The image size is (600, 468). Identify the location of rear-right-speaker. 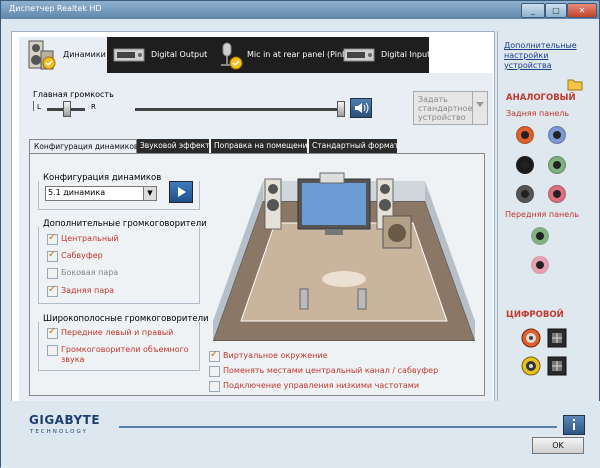
(362, 299).